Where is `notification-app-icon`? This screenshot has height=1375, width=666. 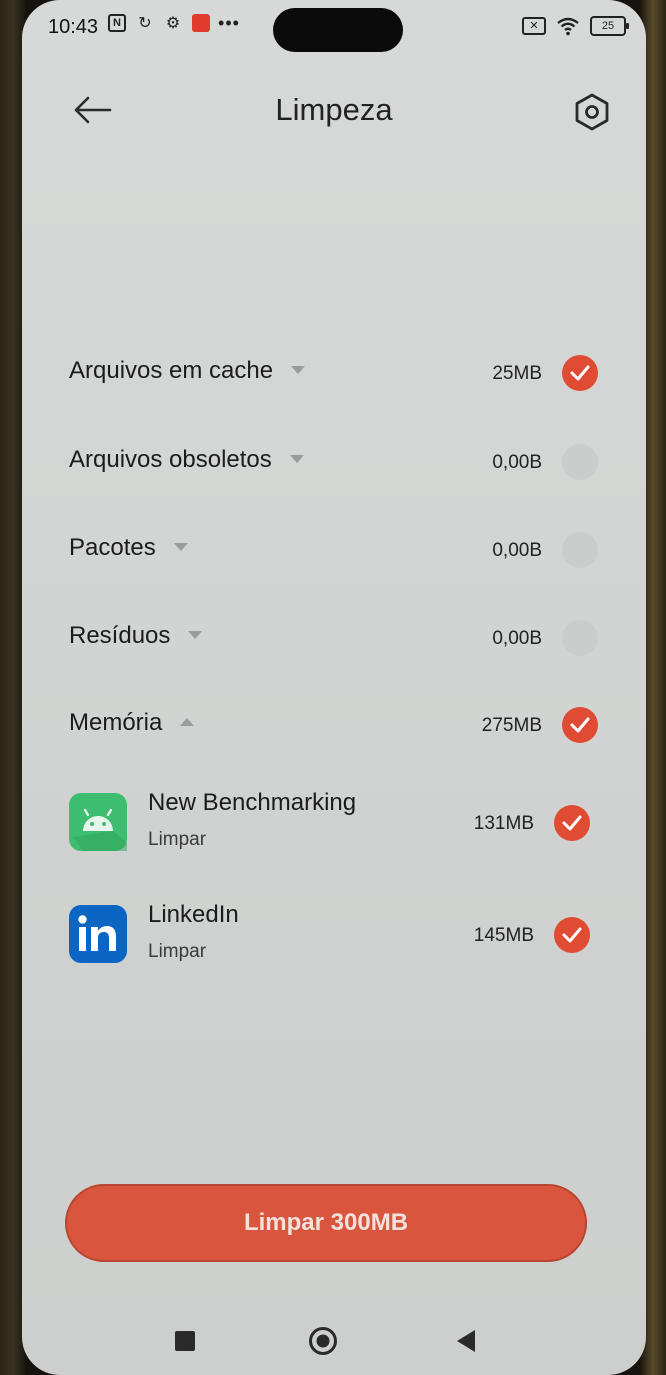
notification-app-icon is located at coordinates (201, 23).